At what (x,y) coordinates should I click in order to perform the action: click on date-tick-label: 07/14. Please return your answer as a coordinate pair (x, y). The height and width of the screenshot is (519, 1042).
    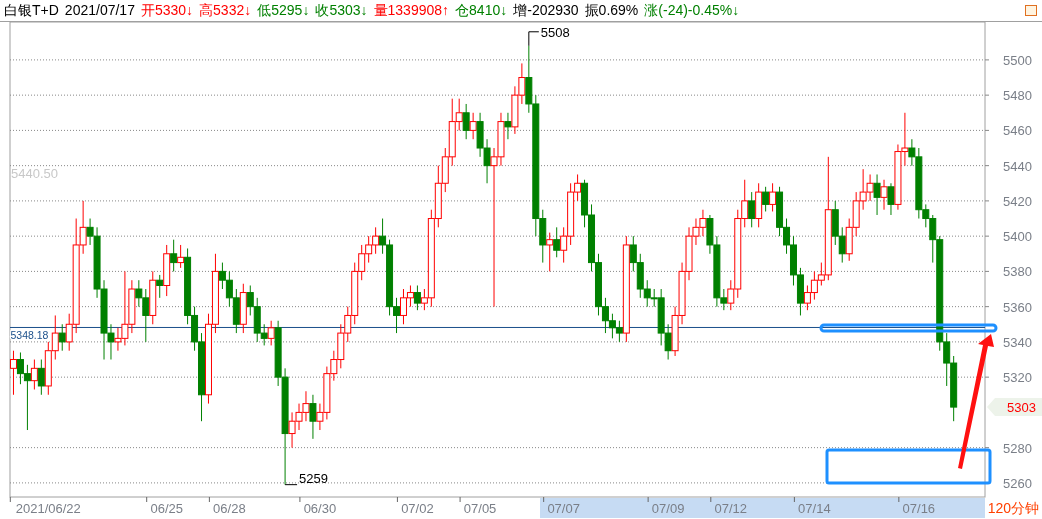
    Looking at the image, I should click on (814, 508).